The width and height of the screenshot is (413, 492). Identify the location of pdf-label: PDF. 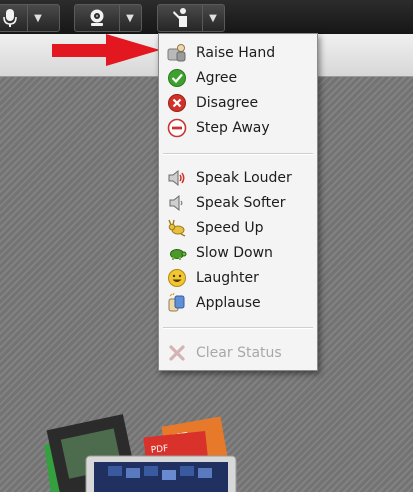
(159, 450).